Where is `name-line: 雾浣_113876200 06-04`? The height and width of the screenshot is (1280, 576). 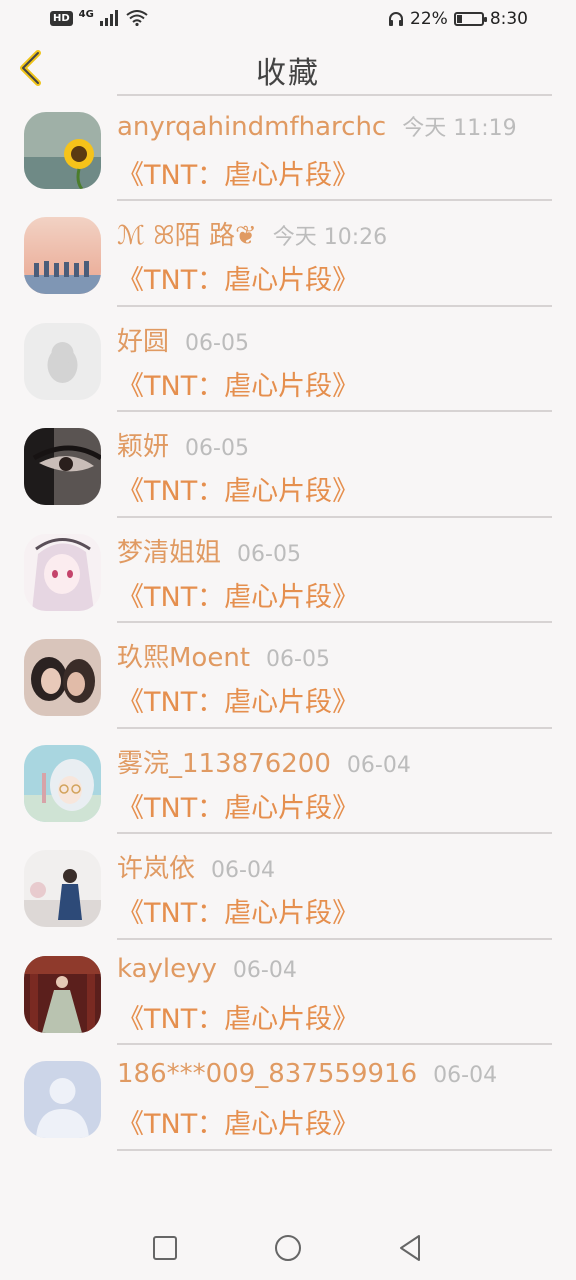
name-line: 雾浣_113876200 06-04 is located at coordinates (336, 761).